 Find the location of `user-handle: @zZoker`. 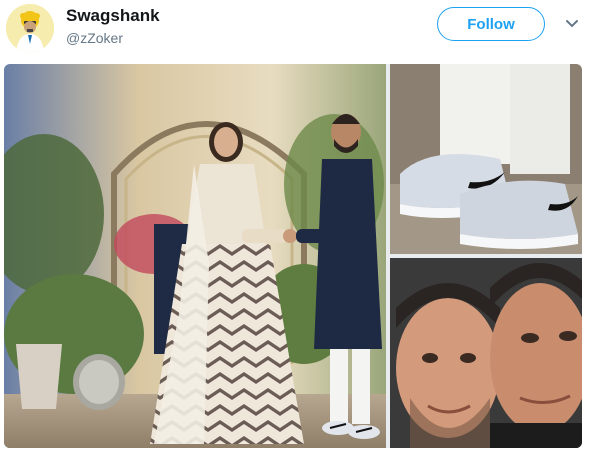

user-handle: @zZoker is located at coordinates (94, 38).